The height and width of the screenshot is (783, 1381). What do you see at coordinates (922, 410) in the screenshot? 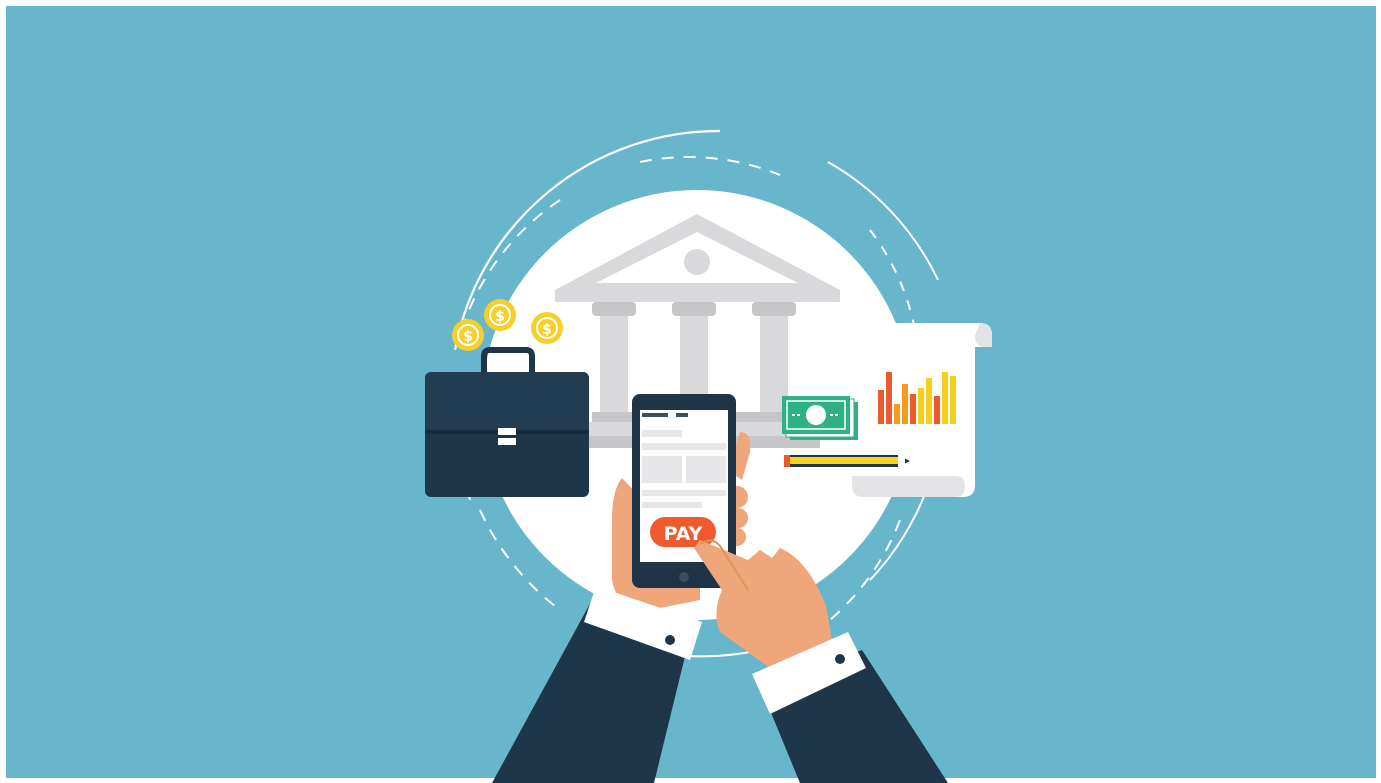
I see `report-scroll-icon` at bounding box center [922, 410].